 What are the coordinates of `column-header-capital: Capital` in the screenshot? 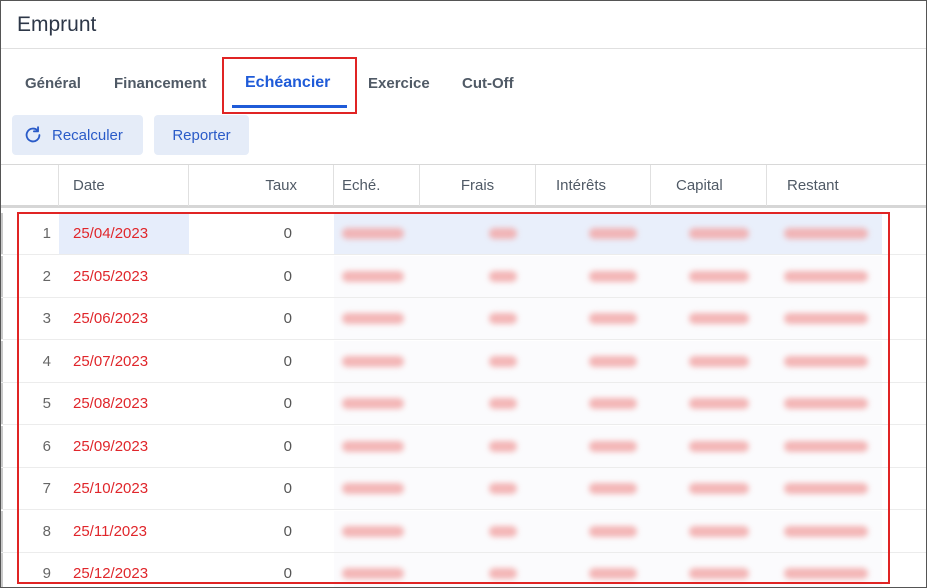 It's located at (709, 185).